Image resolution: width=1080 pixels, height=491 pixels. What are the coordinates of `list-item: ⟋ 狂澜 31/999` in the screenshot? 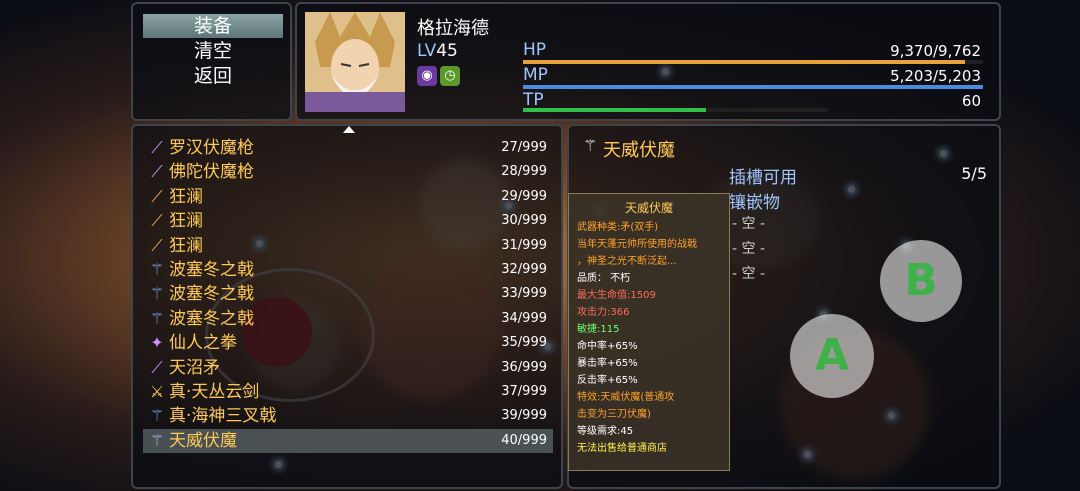 It's located at (348, 246).